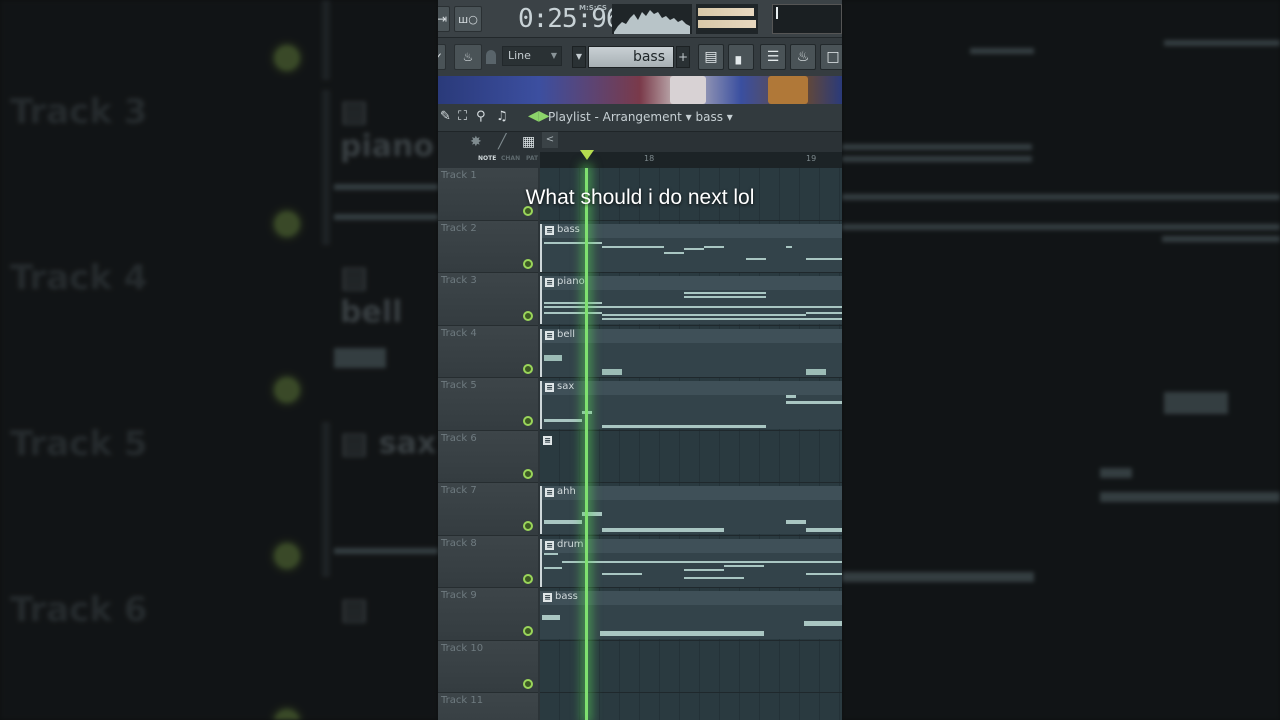 The height and width of the screenshot is (720, 1280). Describe the element at coordinates (593, 8) in the screenshot. I see `time-format-label: M:S:CS` at that location.